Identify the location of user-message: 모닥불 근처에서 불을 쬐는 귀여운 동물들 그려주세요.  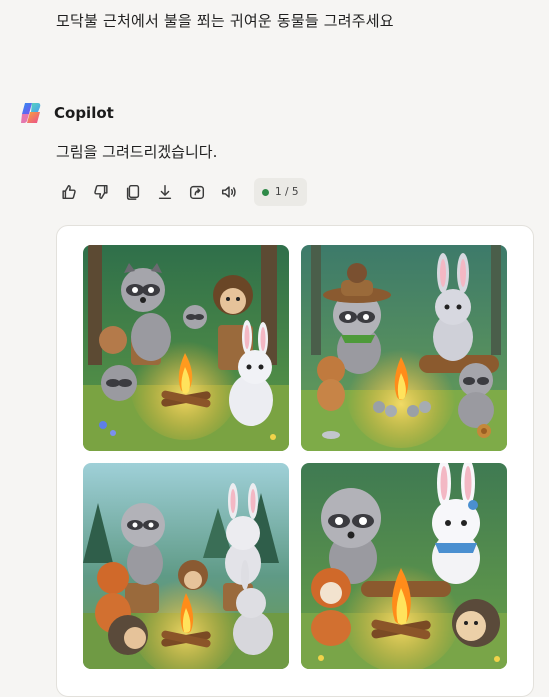
(225, 21).